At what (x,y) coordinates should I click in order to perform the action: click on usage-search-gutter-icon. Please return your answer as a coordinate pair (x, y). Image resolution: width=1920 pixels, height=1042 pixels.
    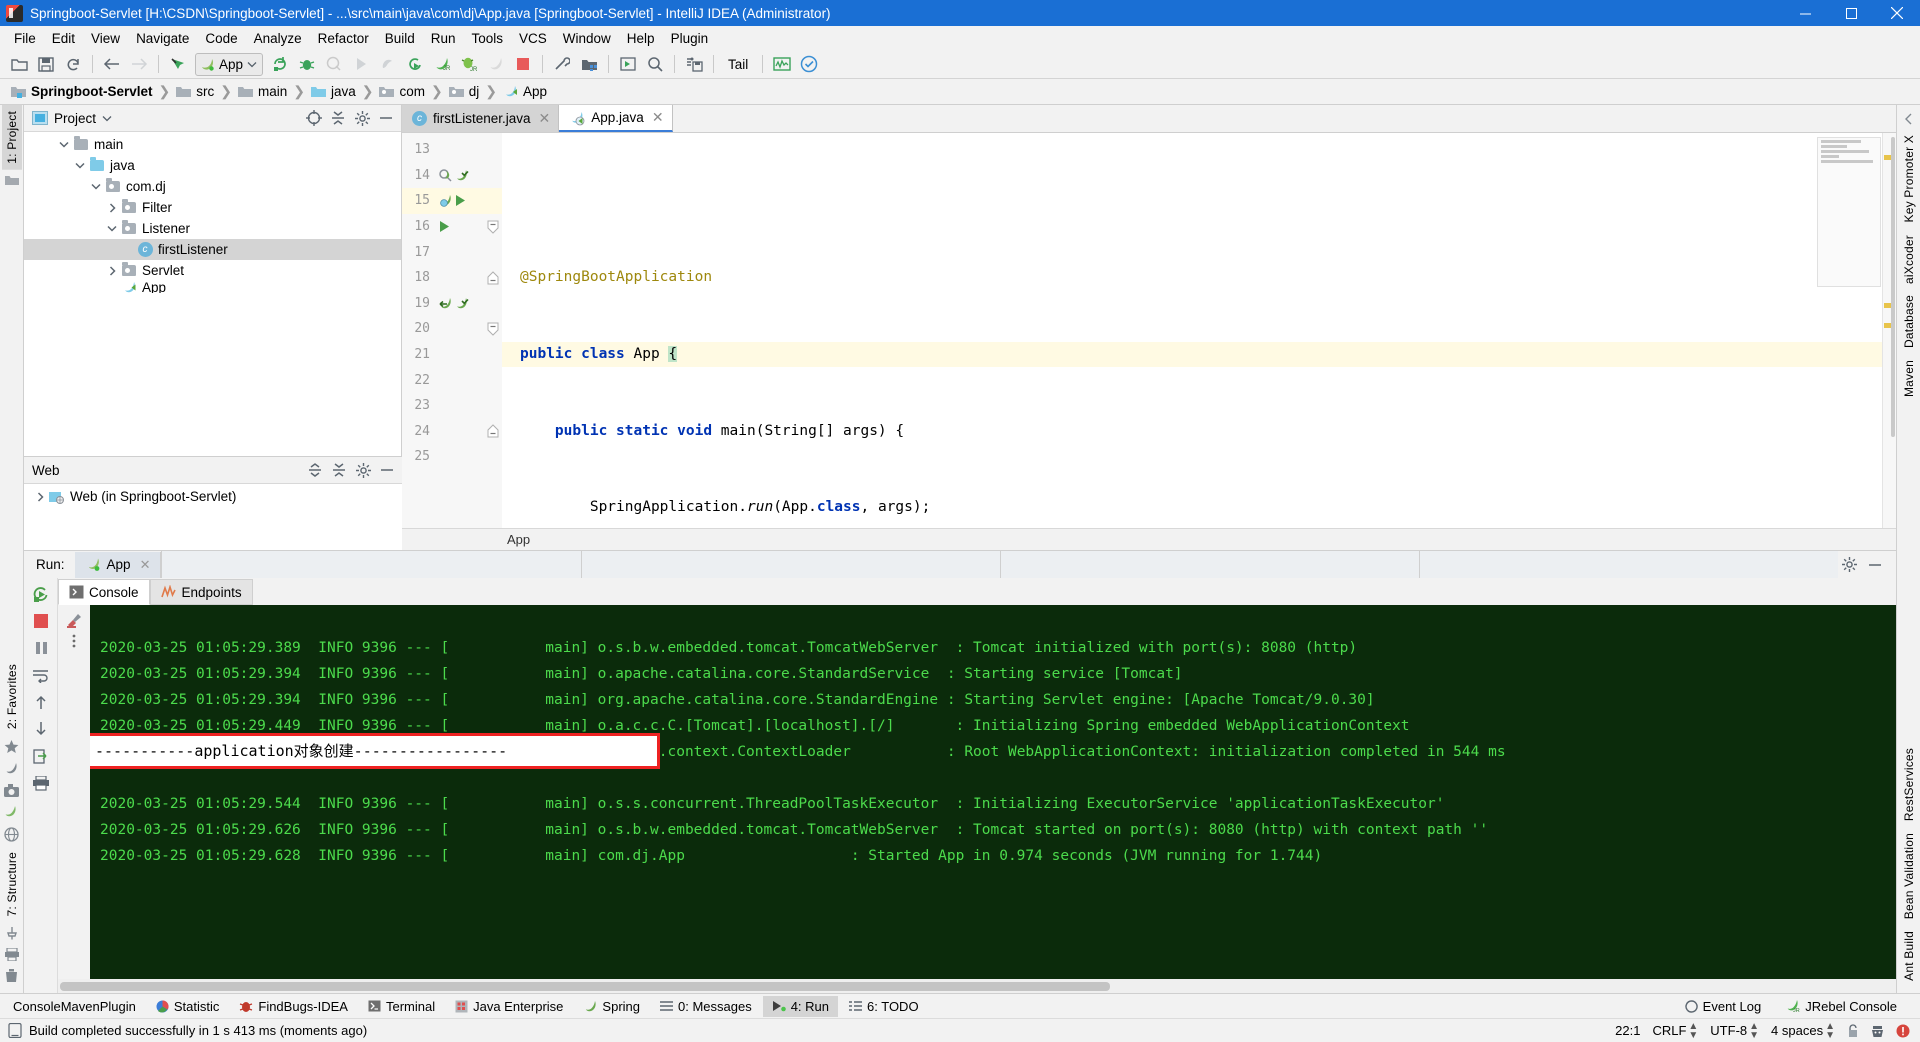
    Looking at the image, I should click on (445, 175).